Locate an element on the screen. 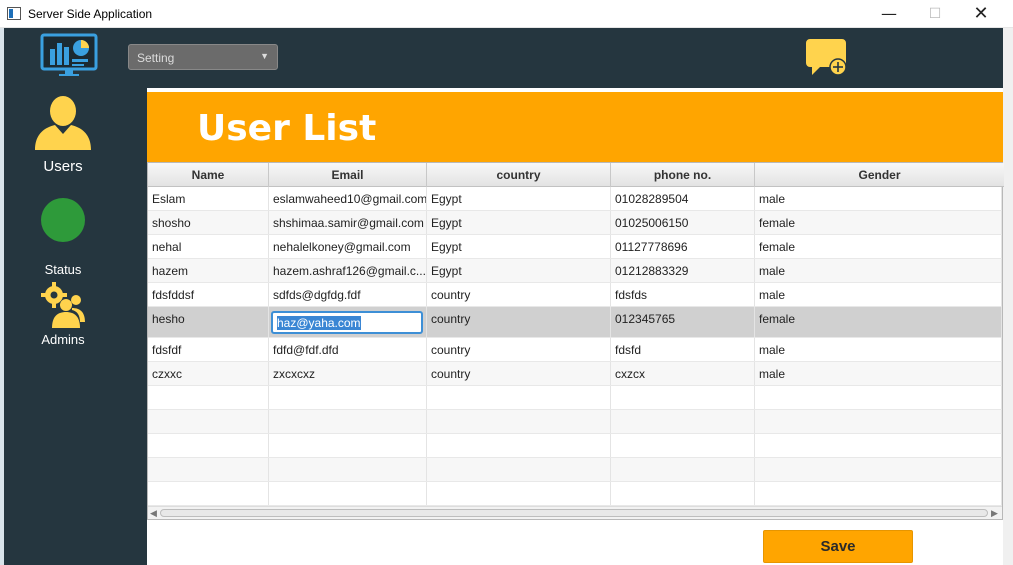 The image size is (1013, 565). sidebar-item-label: Status is located at coordinates (63, 269).